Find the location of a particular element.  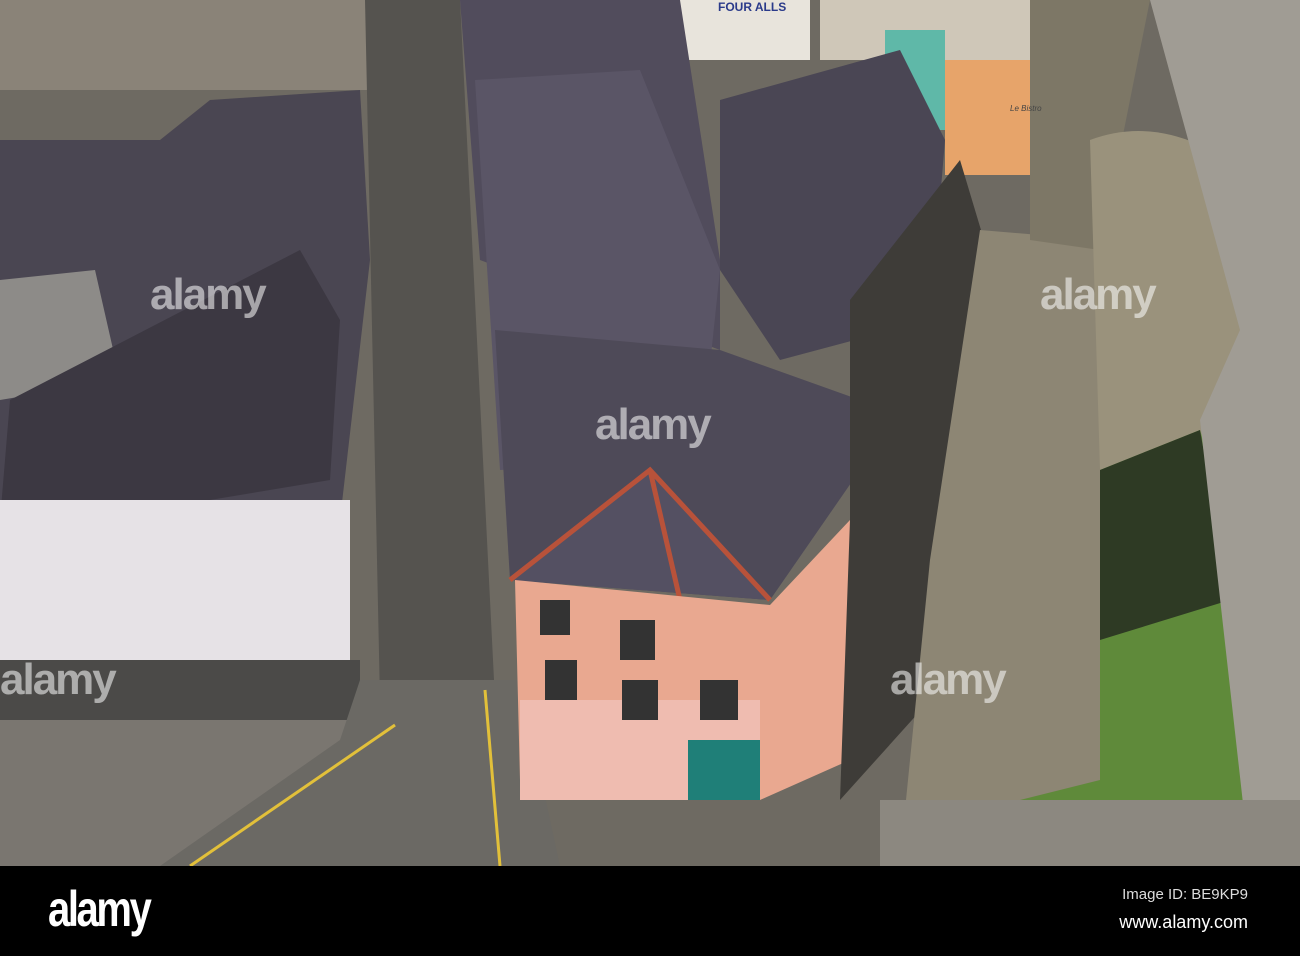

bistro-sign: Le Bistro is located at coordinates (1026, 108).